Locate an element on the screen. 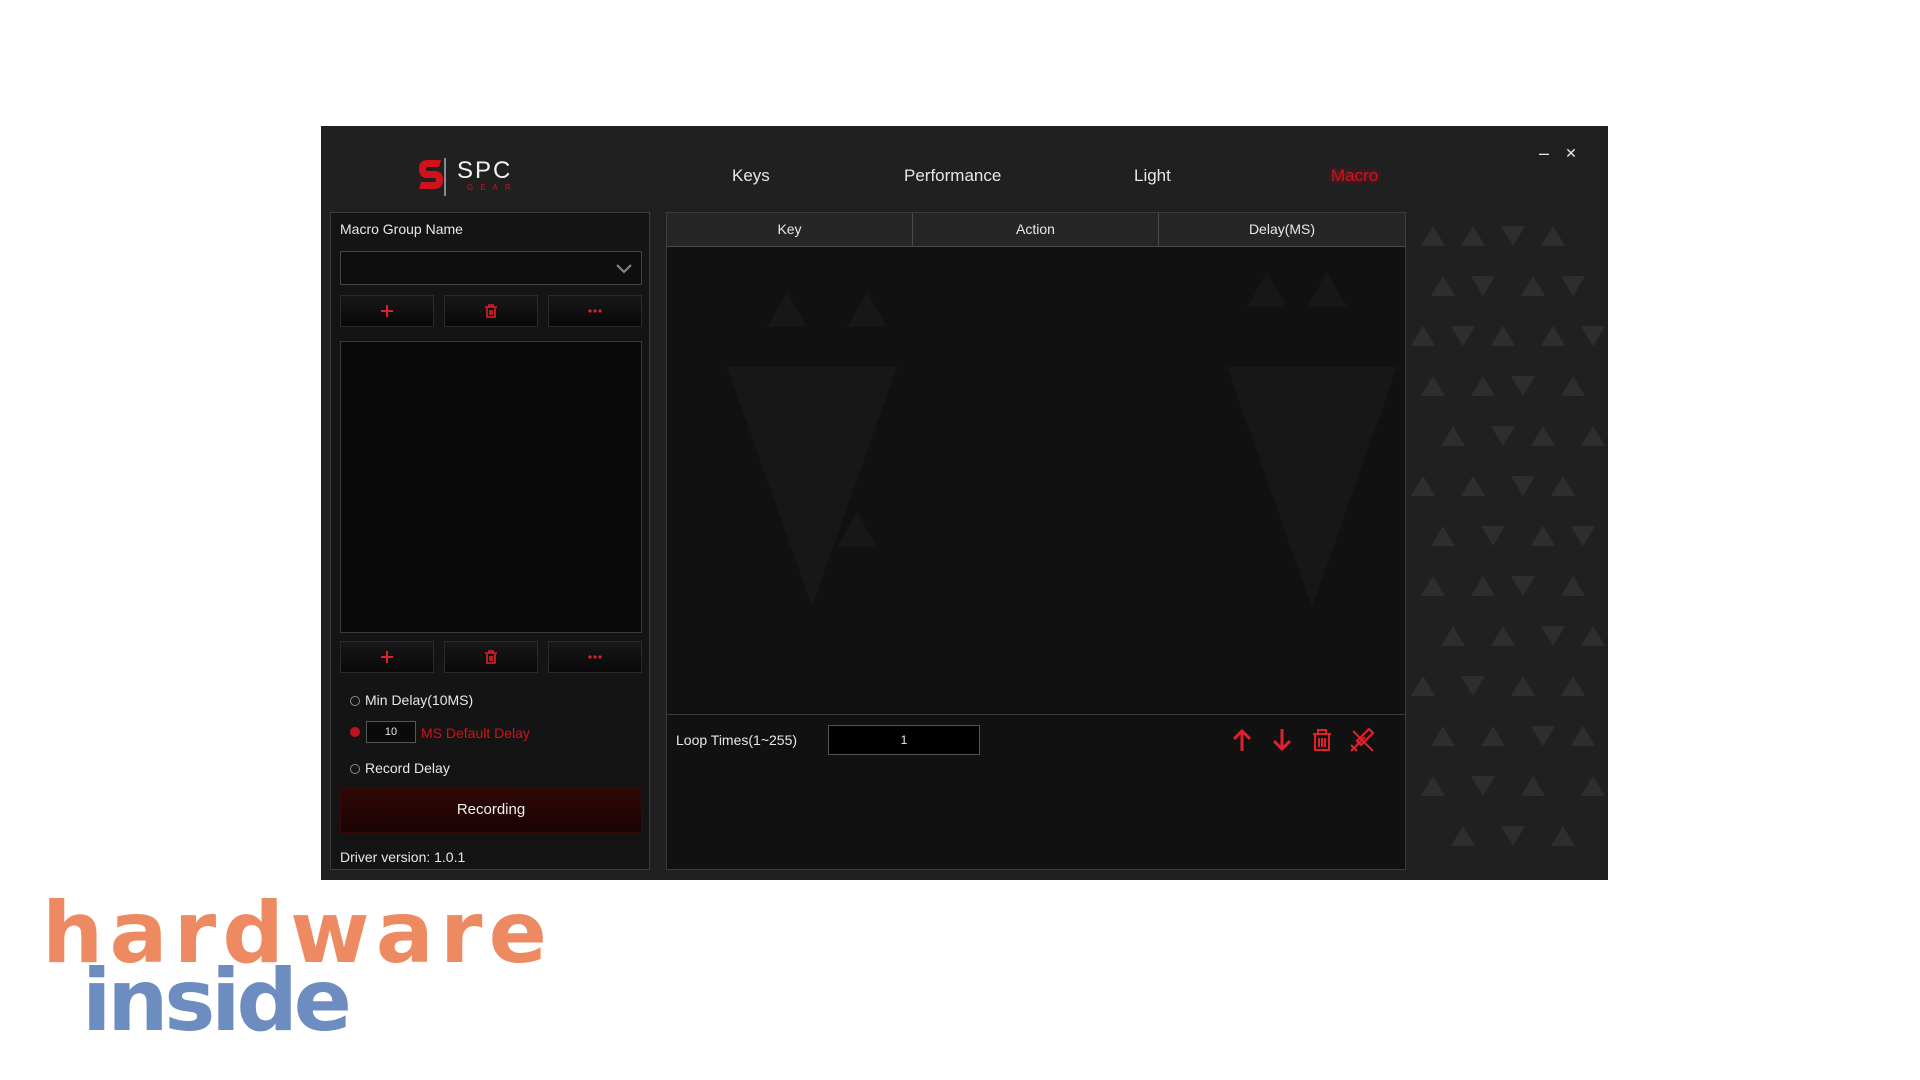  arrow-down-icon is located at coordinates (1282, 740).